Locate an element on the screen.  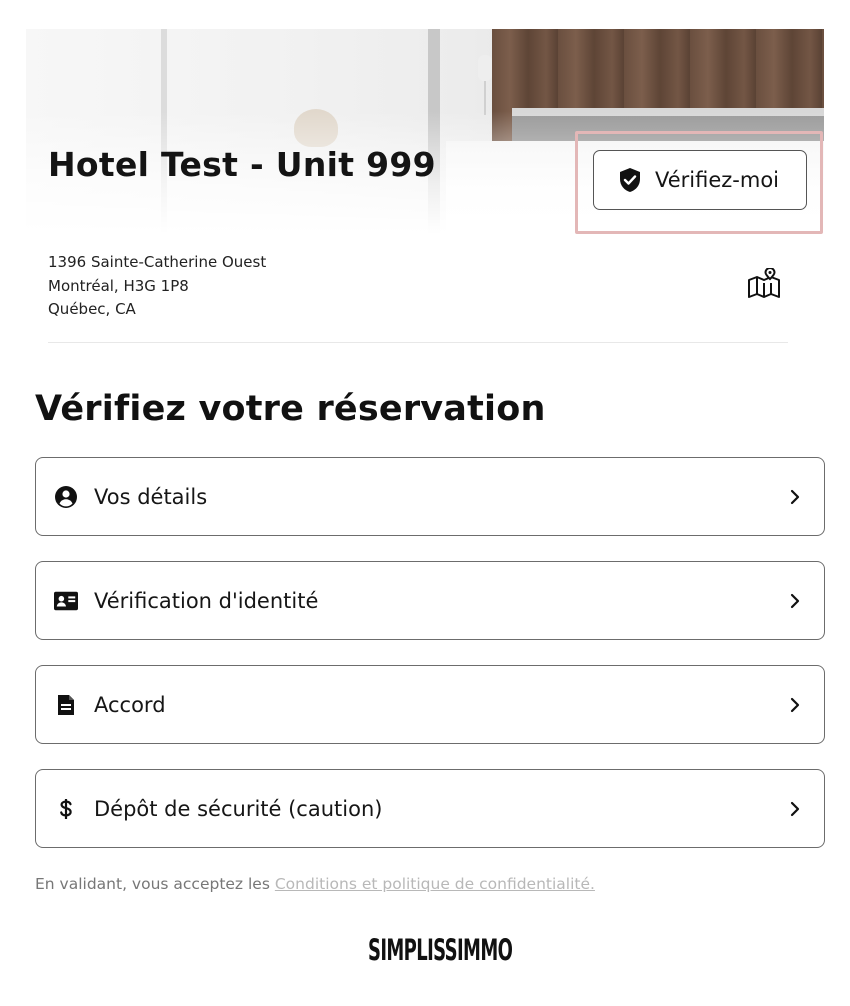
section-title: Vérifiez votre réservation is located at coordinates (290, 409).